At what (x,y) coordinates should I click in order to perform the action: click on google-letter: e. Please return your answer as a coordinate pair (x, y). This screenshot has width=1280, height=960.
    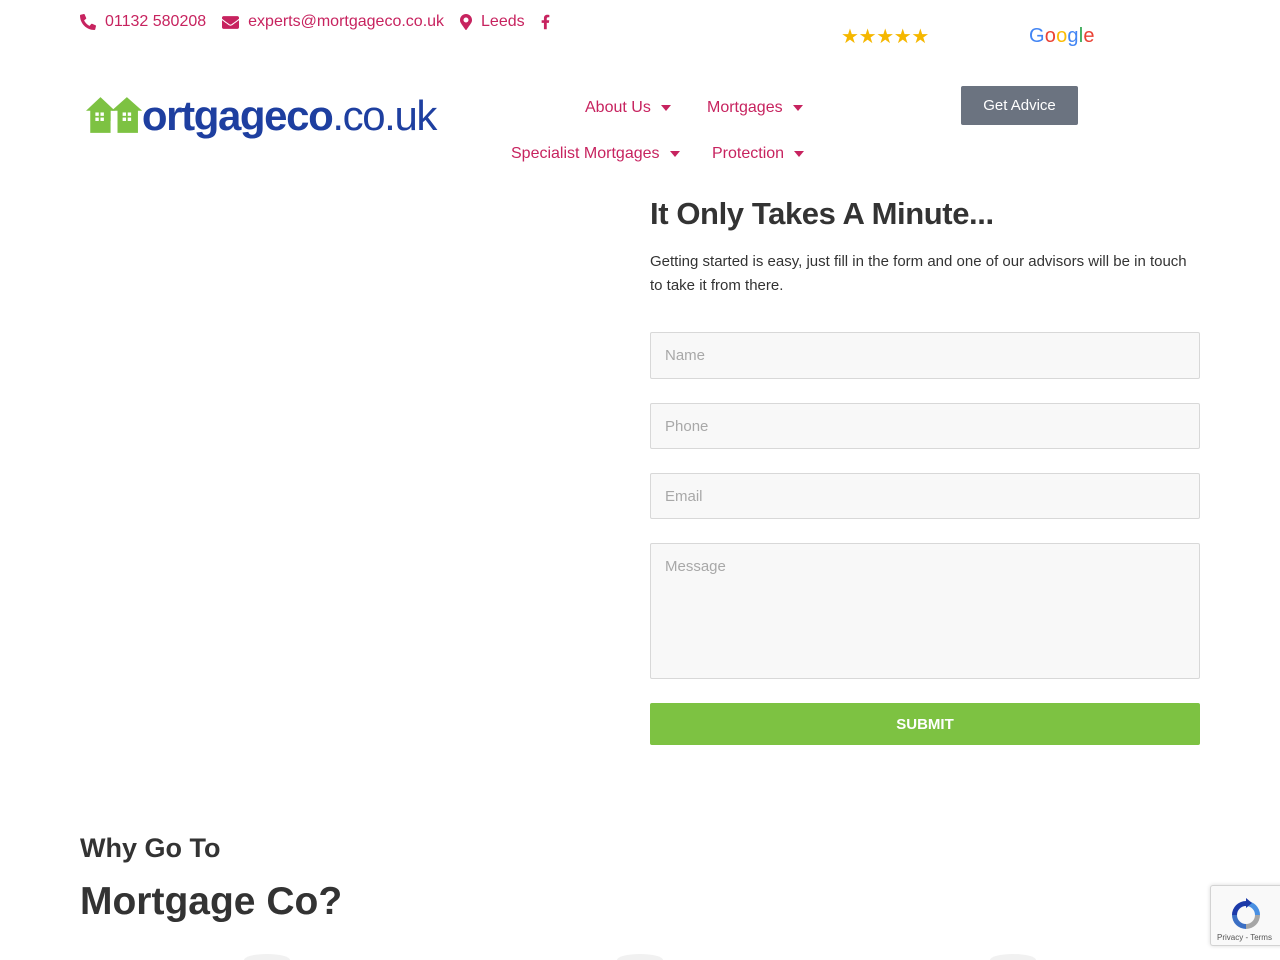
    Looking at the image, I should click on (1089, 36).